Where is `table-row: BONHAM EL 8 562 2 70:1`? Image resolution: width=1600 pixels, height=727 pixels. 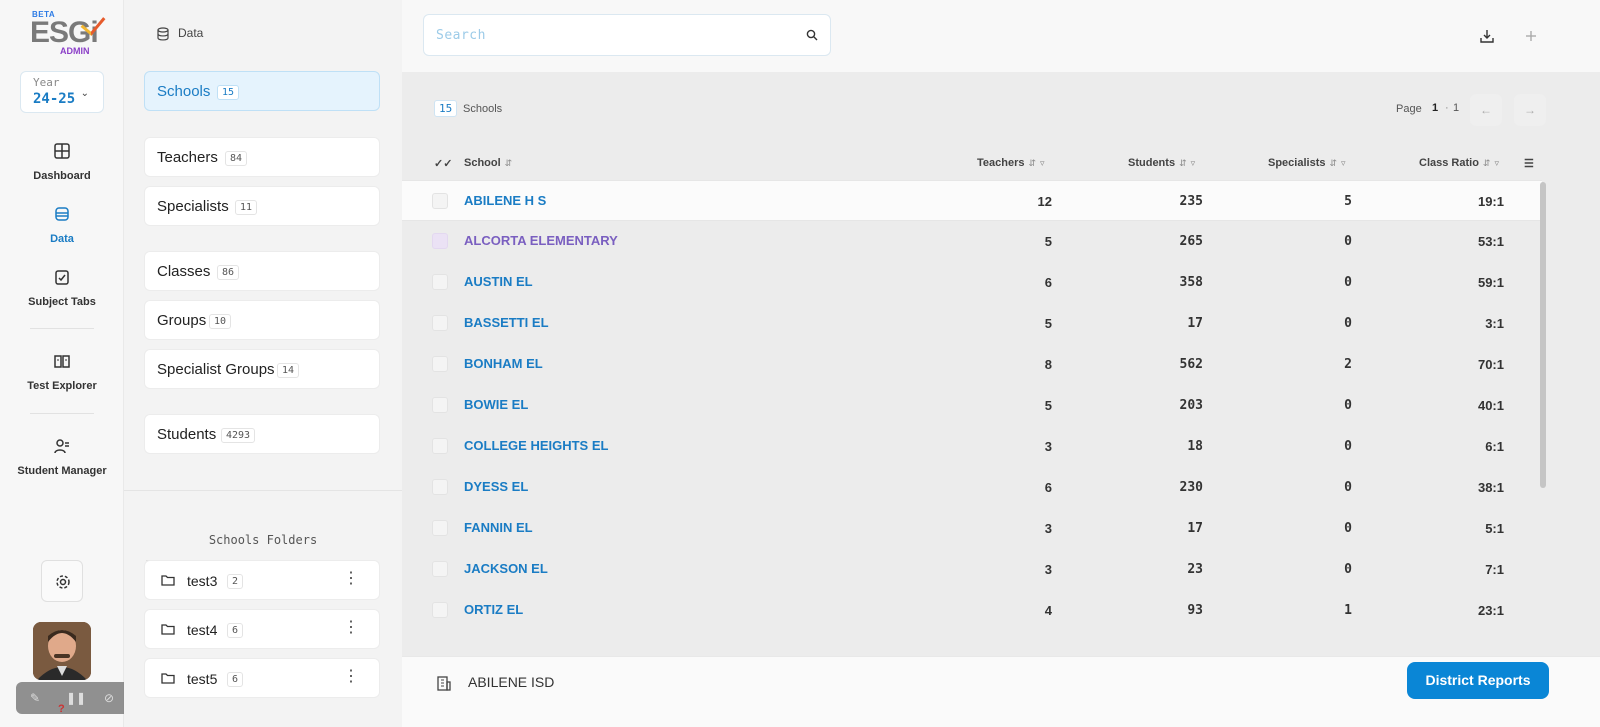 table-row: BONHAM EL 8 562 2 70:1 is located at coordinates (972, 364).